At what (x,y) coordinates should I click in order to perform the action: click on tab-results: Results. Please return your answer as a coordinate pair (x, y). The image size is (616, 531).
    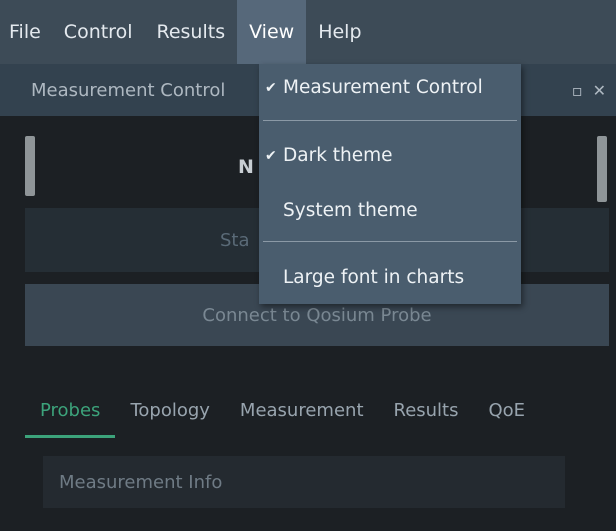
    Looking at the image, I should click on (426, 416).